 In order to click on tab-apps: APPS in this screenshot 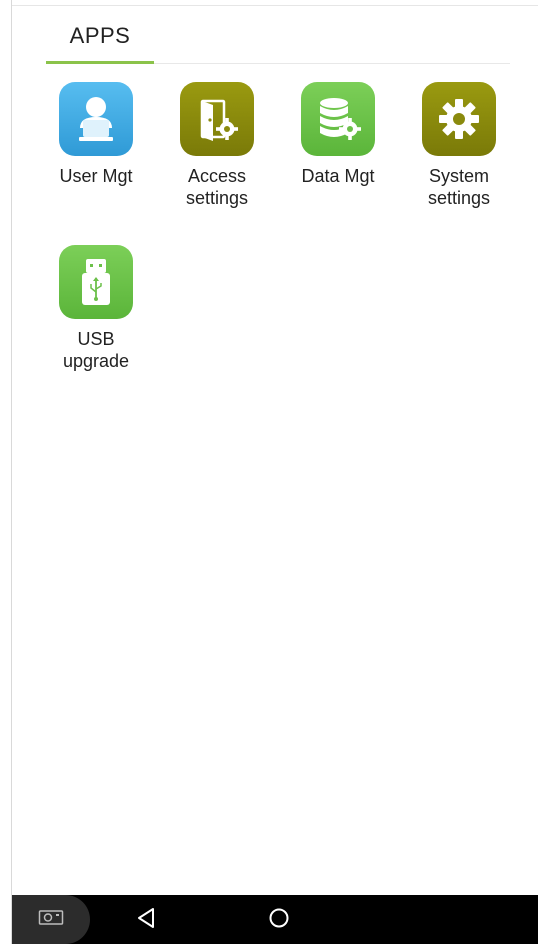, I will do `click(100, 37)`.